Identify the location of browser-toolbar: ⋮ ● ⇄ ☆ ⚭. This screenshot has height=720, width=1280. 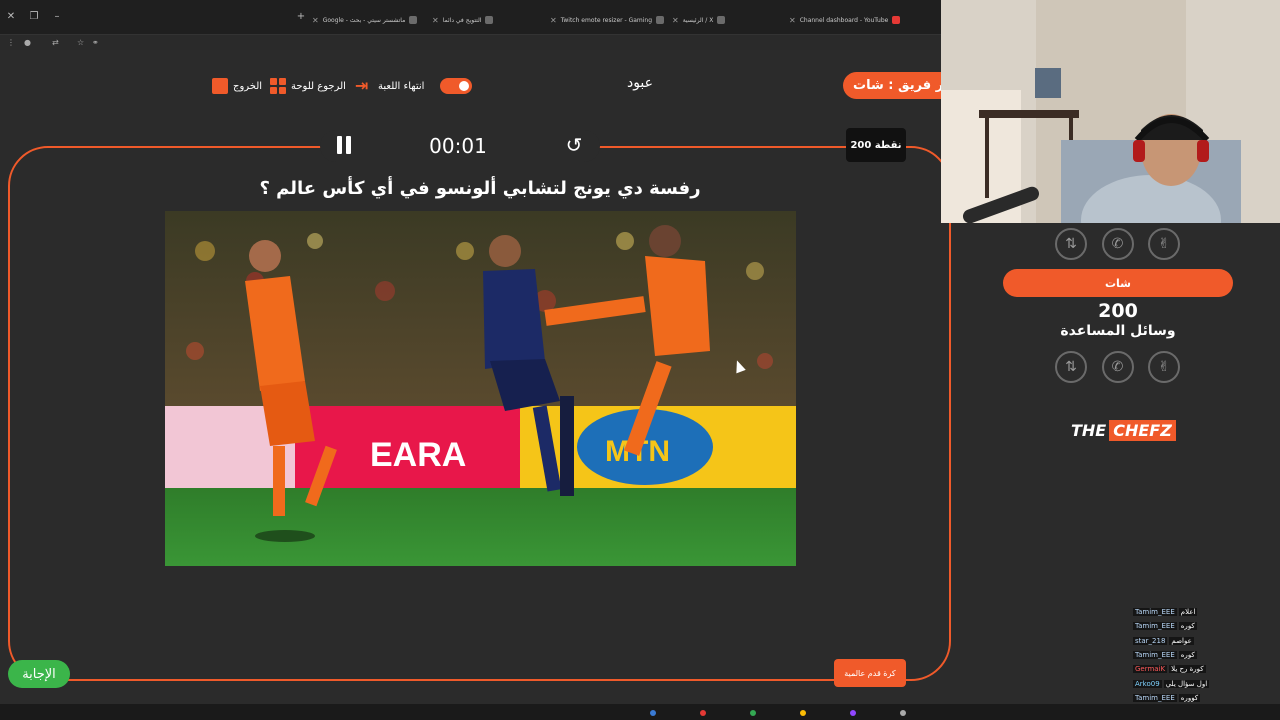
(470, 42).